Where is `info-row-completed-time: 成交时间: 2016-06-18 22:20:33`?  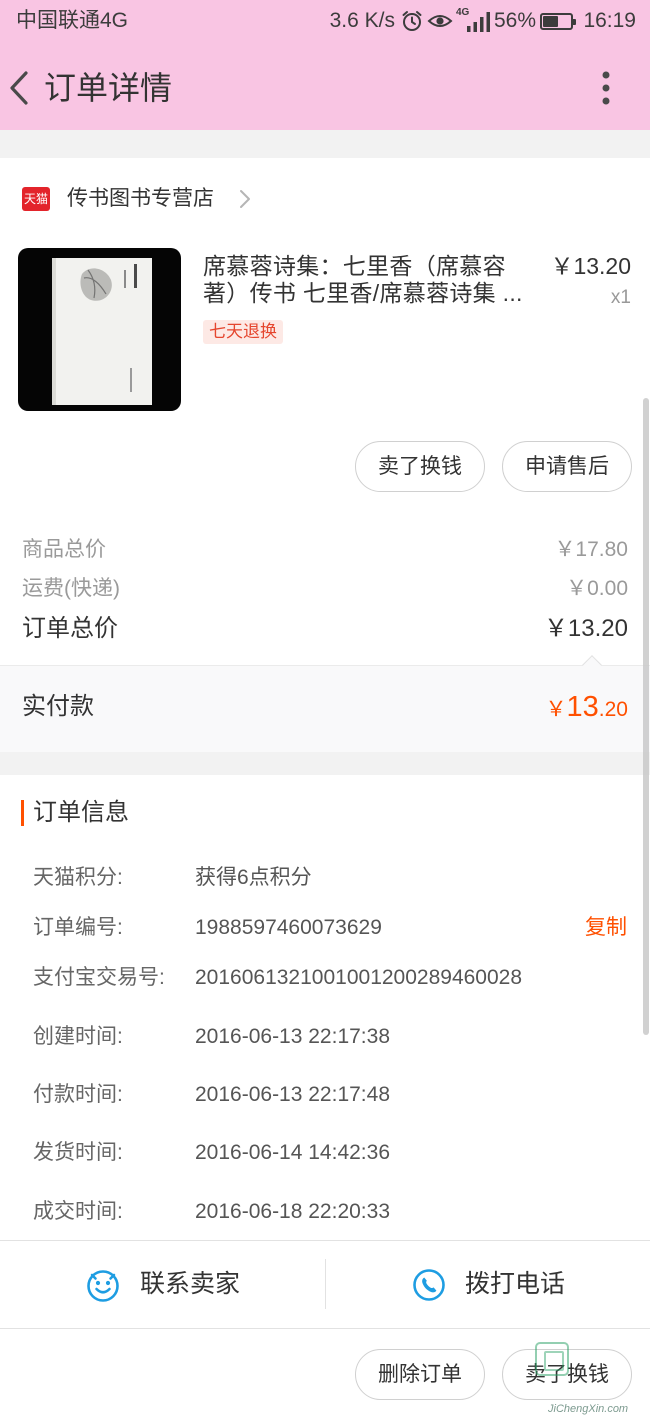
info-row-completed-time: 成交时间: 2016-06-18 22:20:33 is located at coordinates (325, 1212).